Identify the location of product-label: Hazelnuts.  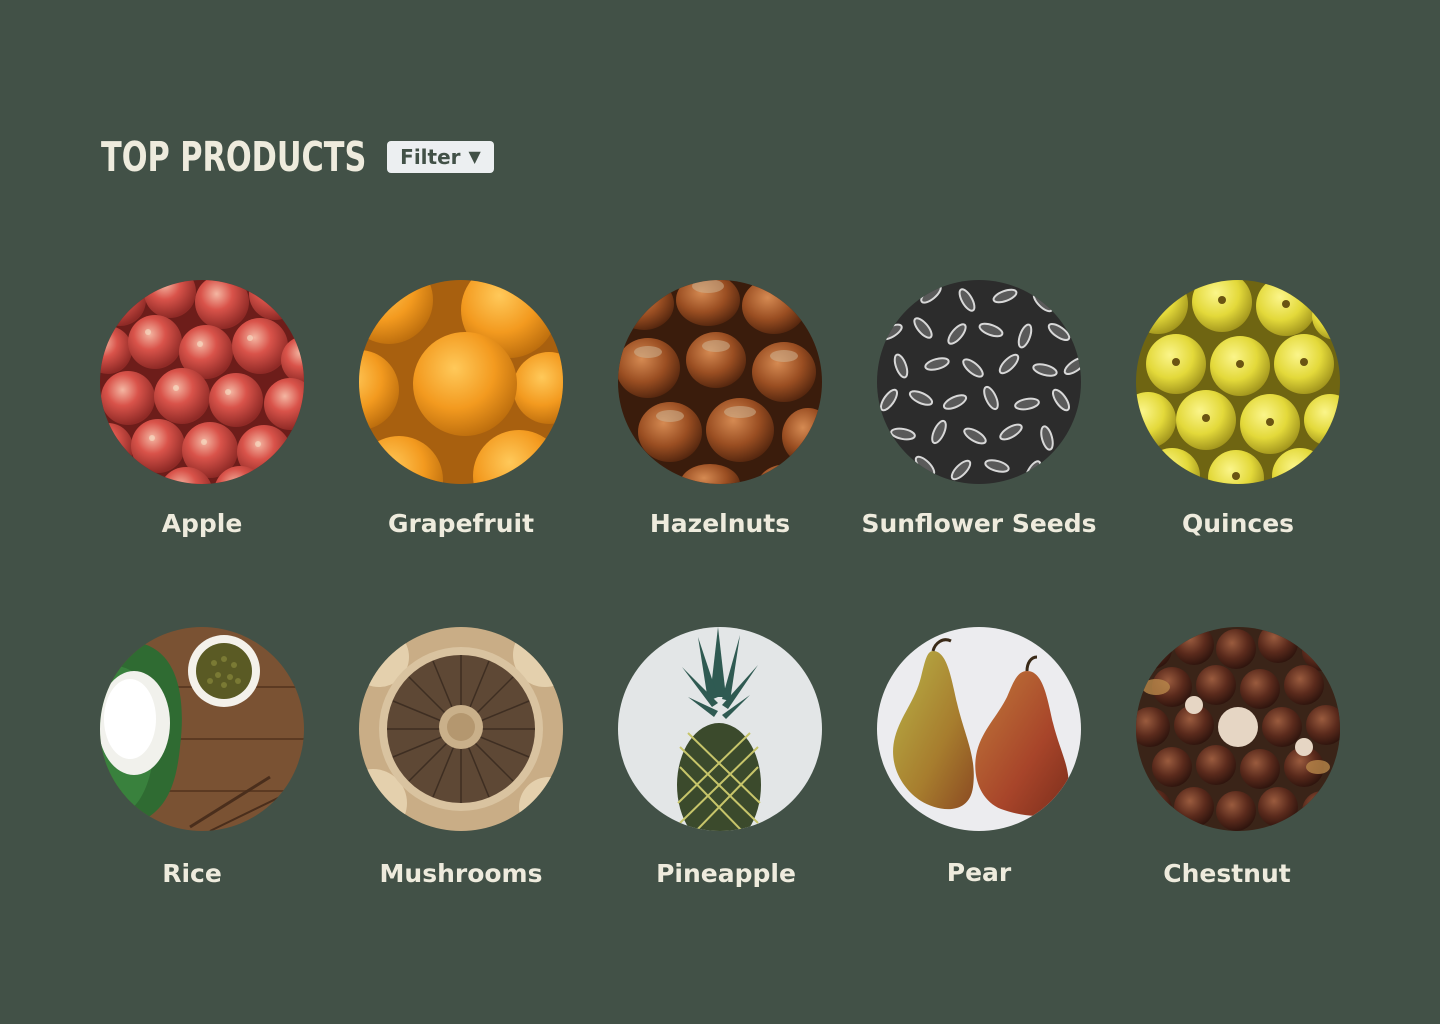
(720, 523).